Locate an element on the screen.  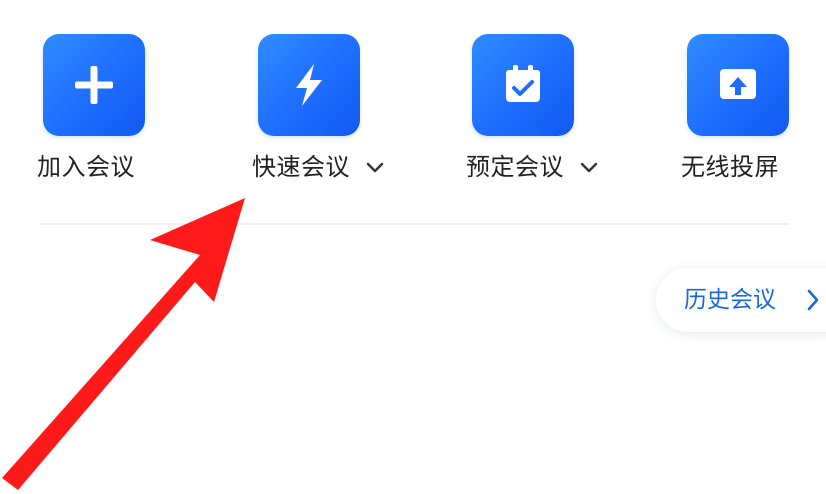
schedule-meeting-label: 预定会议 is located at coordinates (532, 167).